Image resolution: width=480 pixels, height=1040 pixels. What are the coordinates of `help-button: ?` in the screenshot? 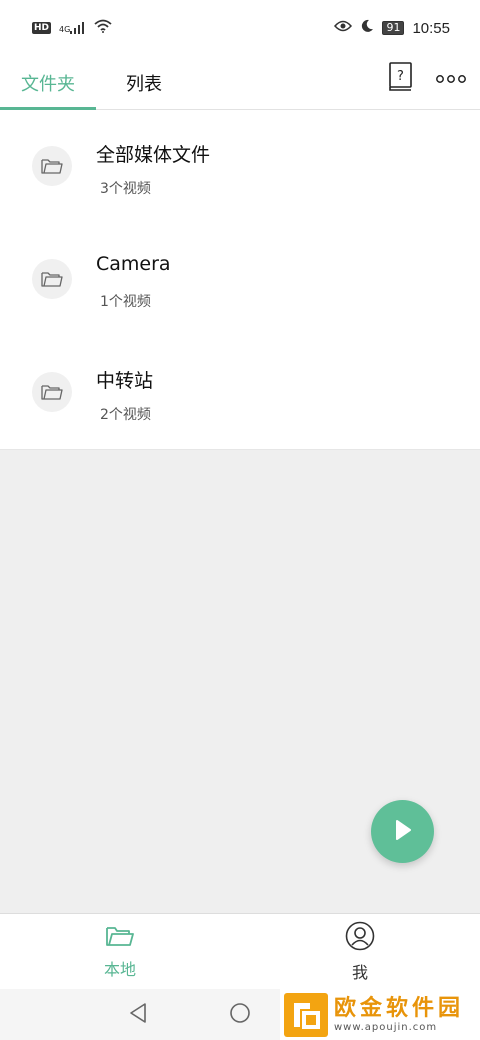 It's located at (401, 79).